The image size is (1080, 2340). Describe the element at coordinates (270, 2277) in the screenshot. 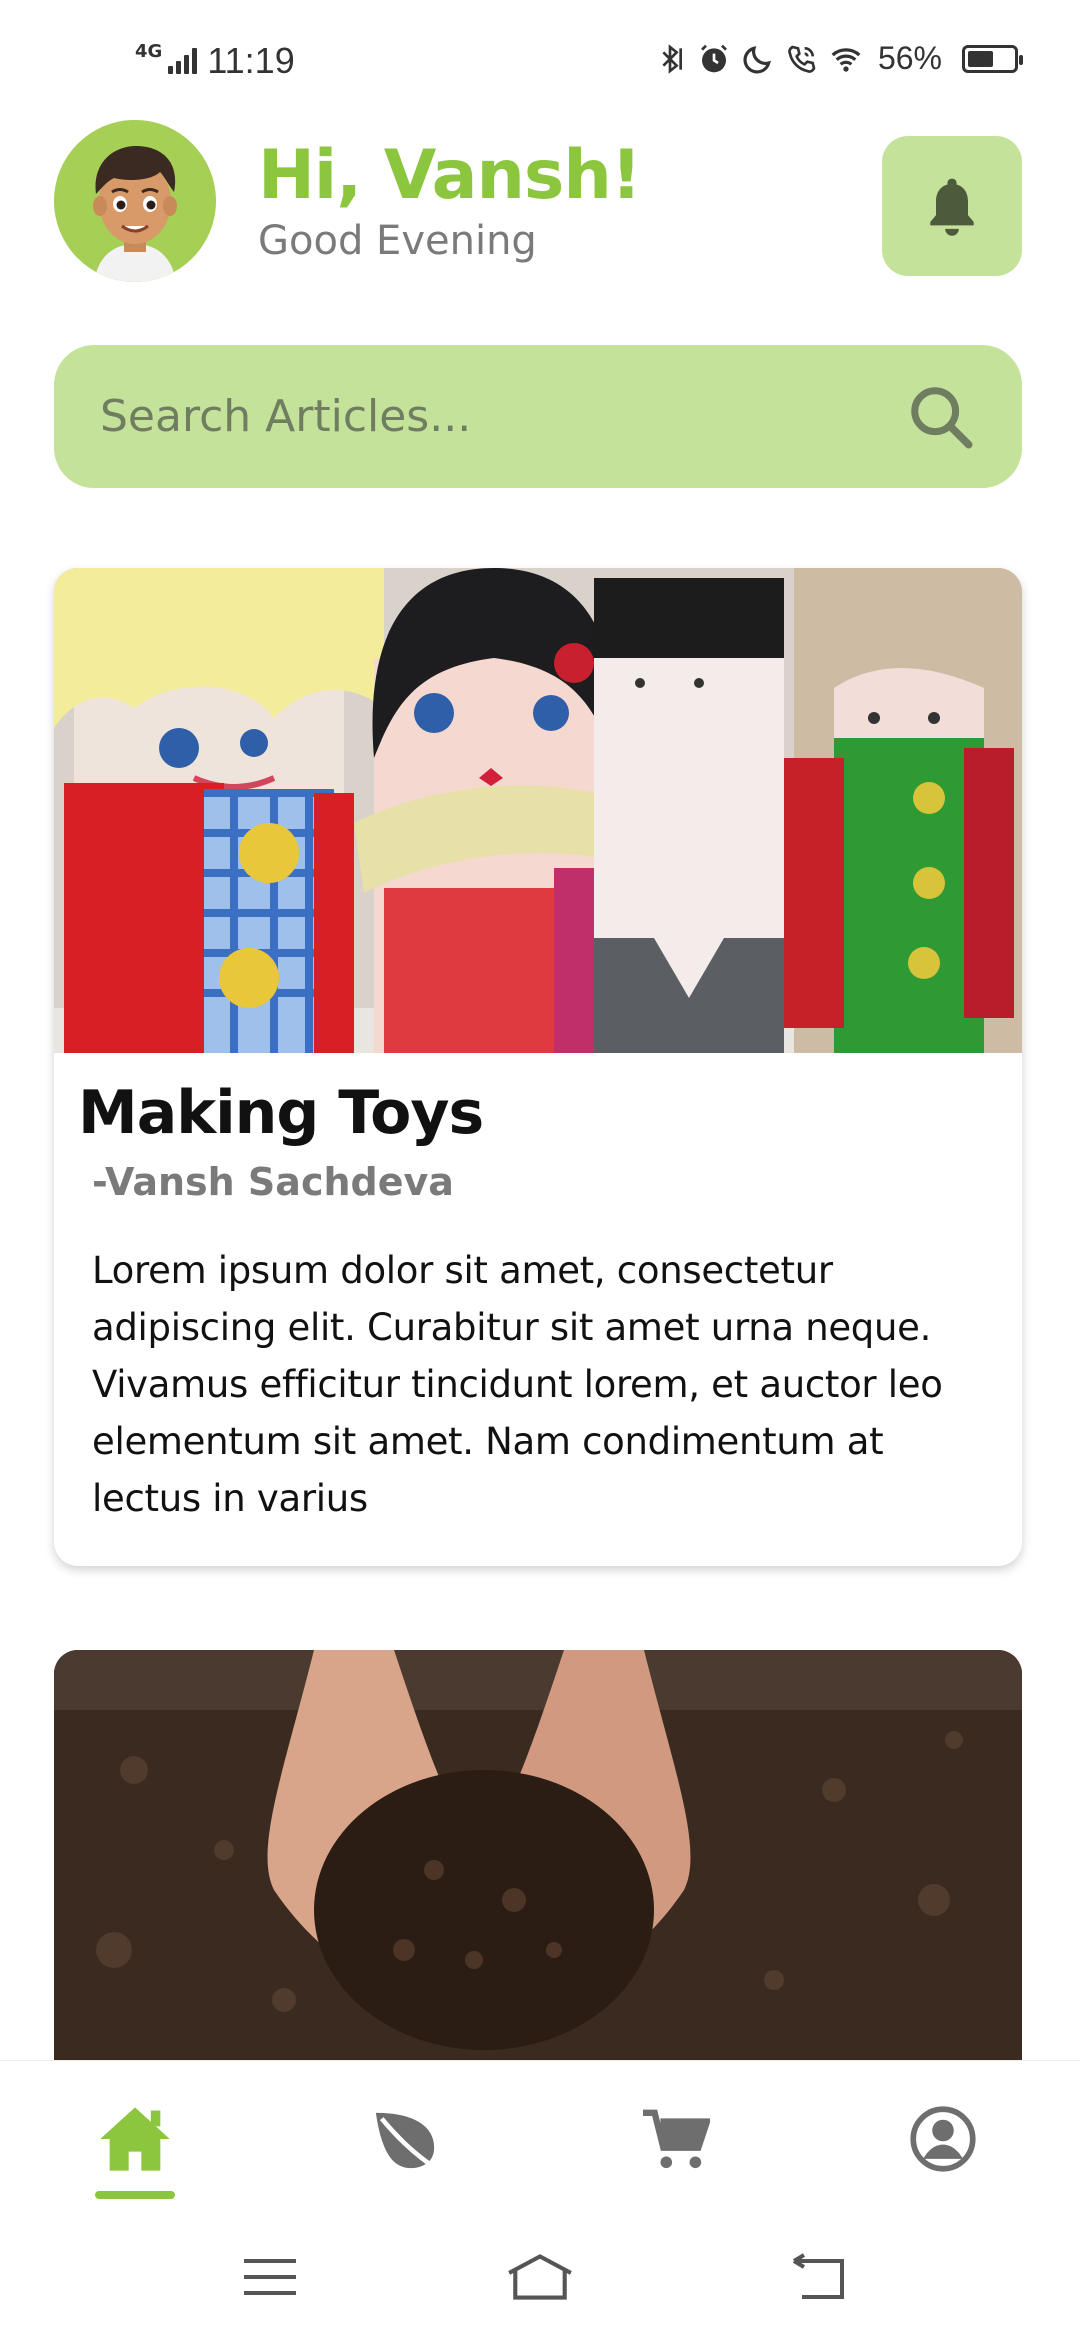

I see `menu-icon` at that location.